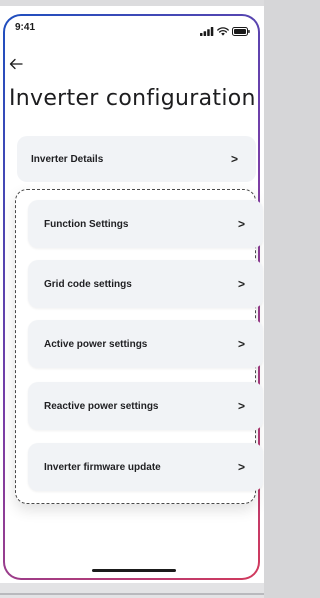  Describe the element at coordinates (207, 32) in the screenshot. I see `cellular-signal-icon` at that location.